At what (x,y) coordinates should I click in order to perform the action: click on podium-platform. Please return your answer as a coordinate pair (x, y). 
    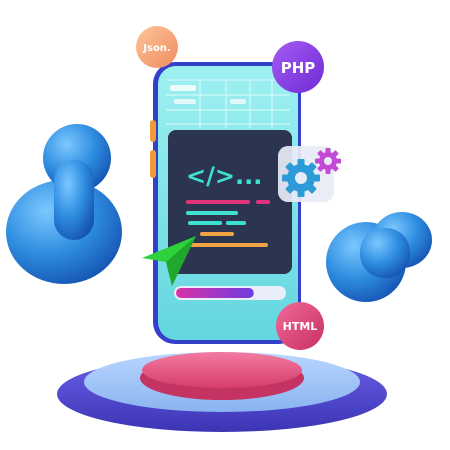
    Looking at the image, I should click on (222, 392).